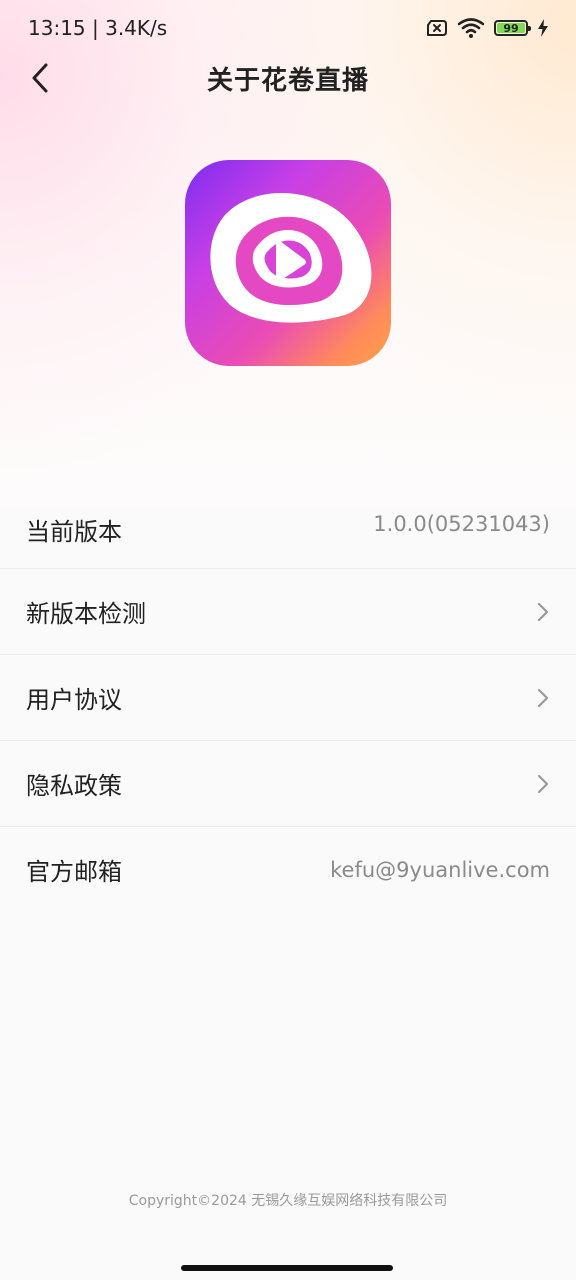 This screenshot has height=1280, width=576. Describe the element at coordinates (461, 524) in the screenshot. I see `current-version-value: 1.0.0(05231043)` at that location.